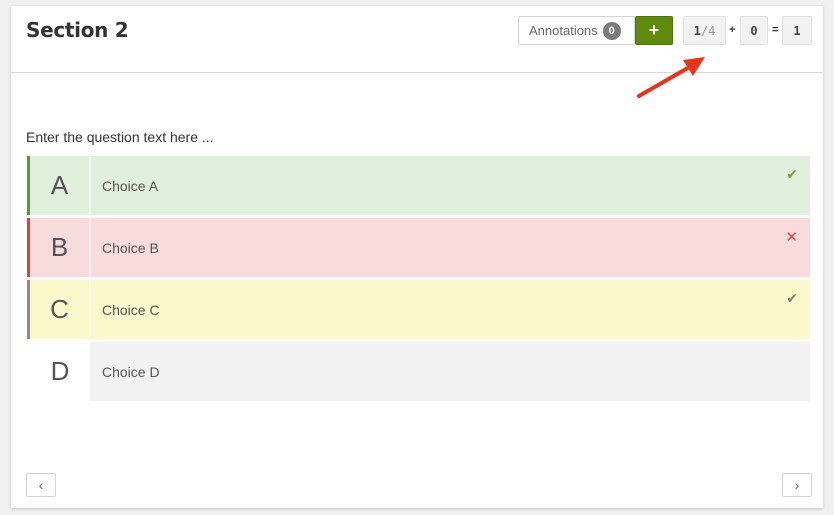 This screenshot has height=515, width=834. I want to click on annotations-button: Annotations 0, so click(576, 30).